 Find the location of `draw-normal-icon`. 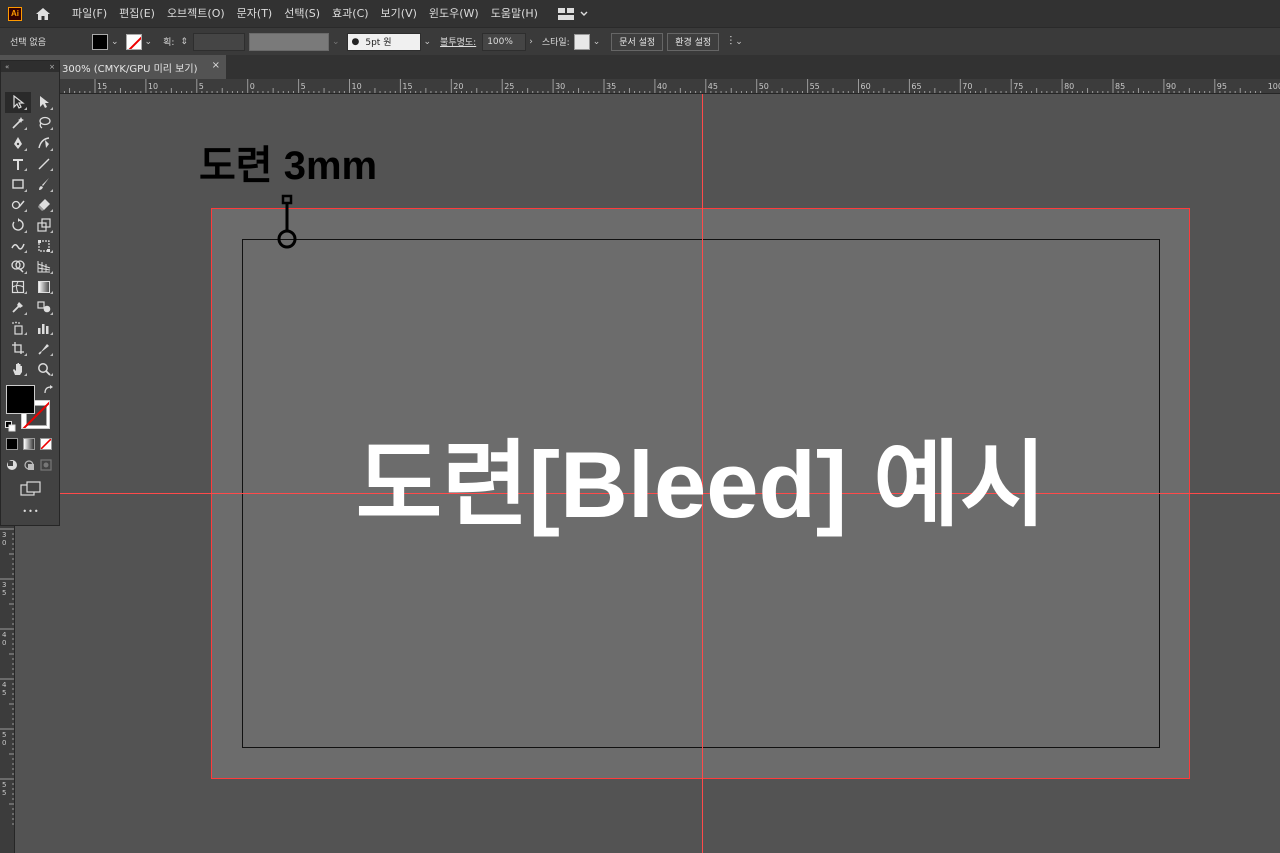

draw-normal-icon is located at coordinates (12, 465).